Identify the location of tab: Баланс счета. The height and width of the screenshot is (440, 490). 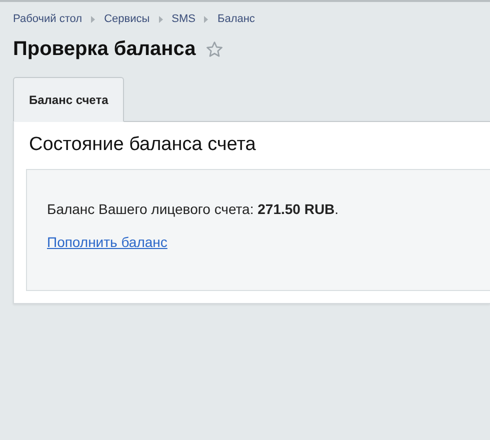
(68, 99).